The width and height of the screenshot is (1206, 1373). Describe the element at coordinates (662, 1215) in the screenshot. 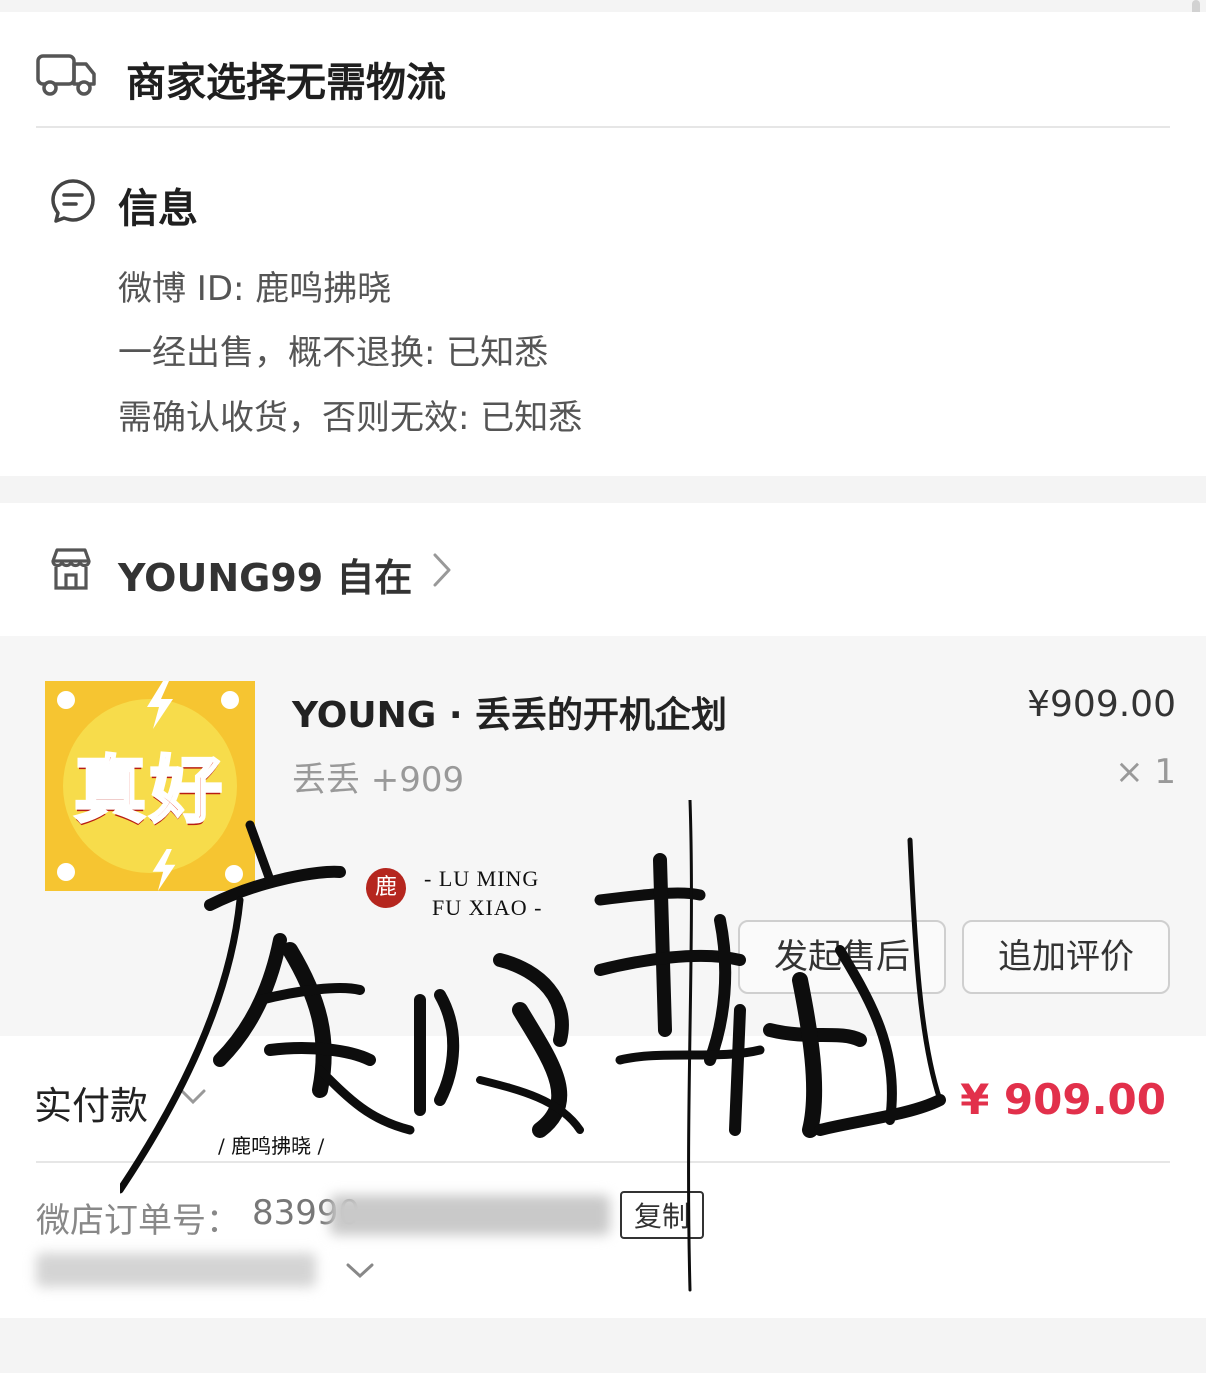

I see `copy-button: 复制` at that location.